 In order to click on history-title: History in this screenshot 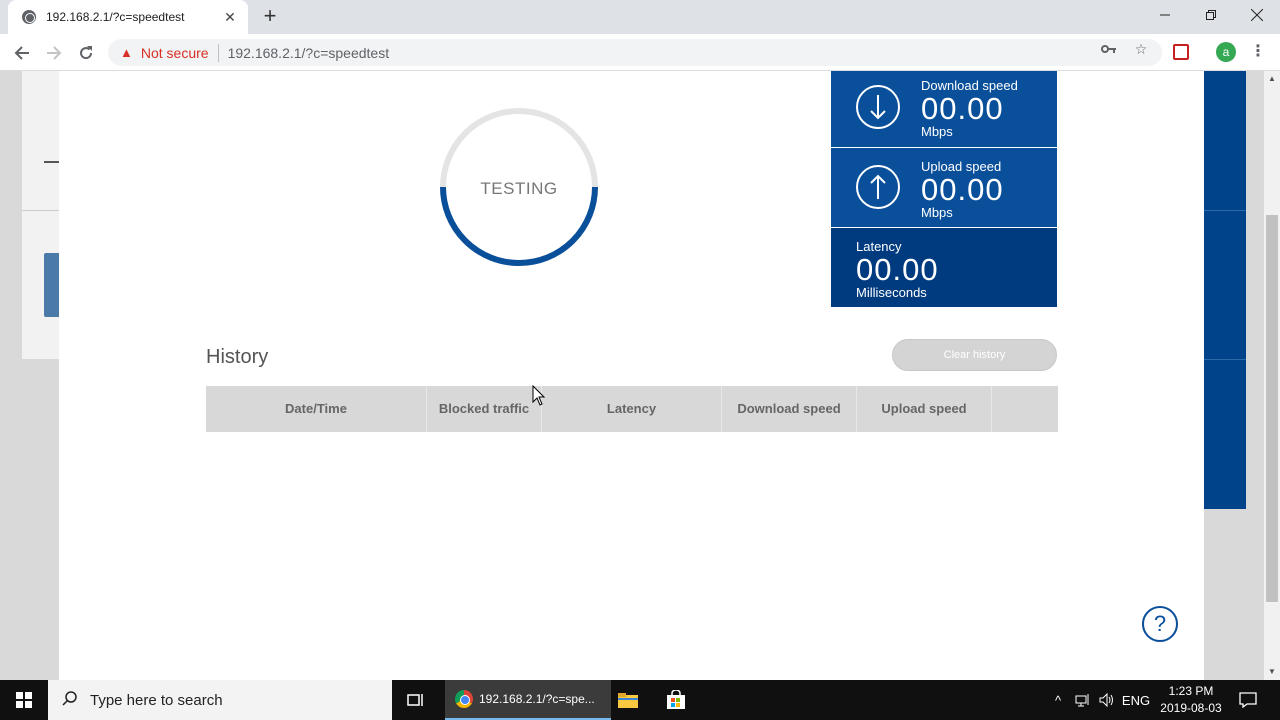, I will do `click(237, 357)`.